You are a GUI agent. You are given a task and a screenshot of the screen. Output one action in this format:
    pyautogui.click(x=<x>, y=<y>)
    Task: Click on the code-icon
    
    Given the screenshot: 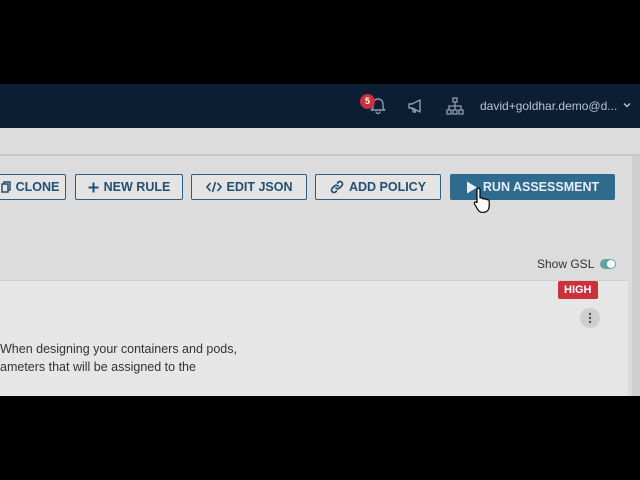 What is the action you would take?
    pyautogui.click(x=213, y=187)
    